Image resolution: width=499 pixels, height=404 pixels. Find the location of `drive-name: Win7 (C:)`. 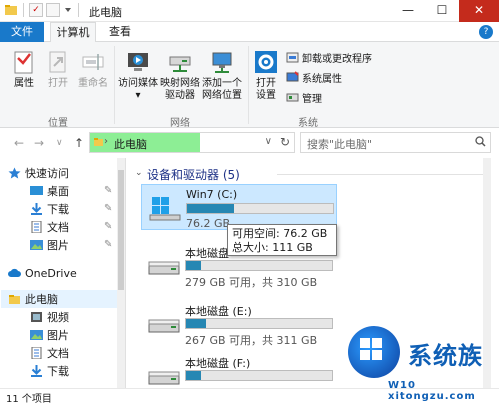

drive-name: Win7 (C:) is located at coordinates (212, 194).